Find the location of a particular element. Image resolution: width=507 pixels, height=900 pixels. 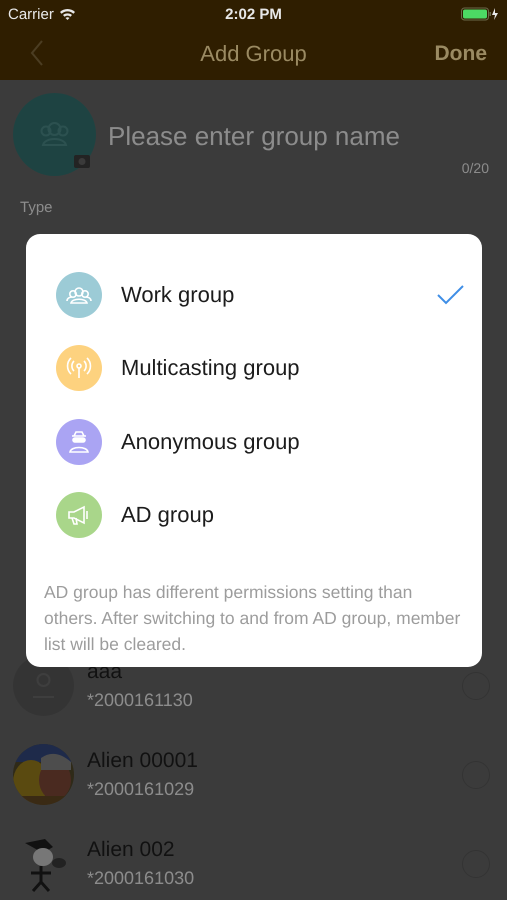

group-type-option: Anonymous group is located at coordinates (260, 441).